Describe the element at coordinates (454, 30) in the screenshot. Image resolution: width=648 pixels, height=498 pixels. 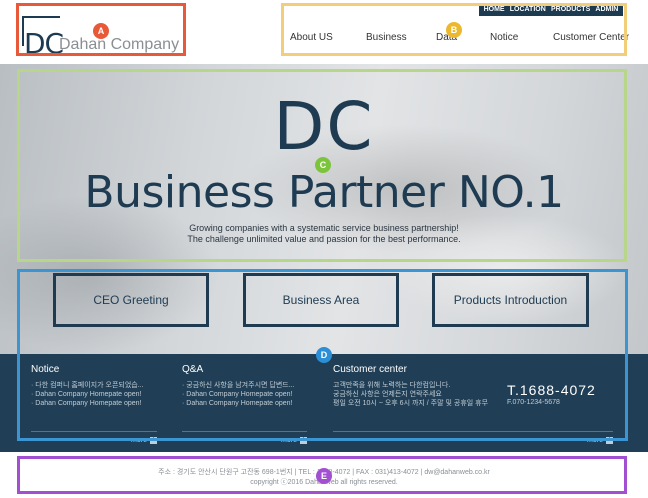
I see `annotation-badge-b: B` at that location.